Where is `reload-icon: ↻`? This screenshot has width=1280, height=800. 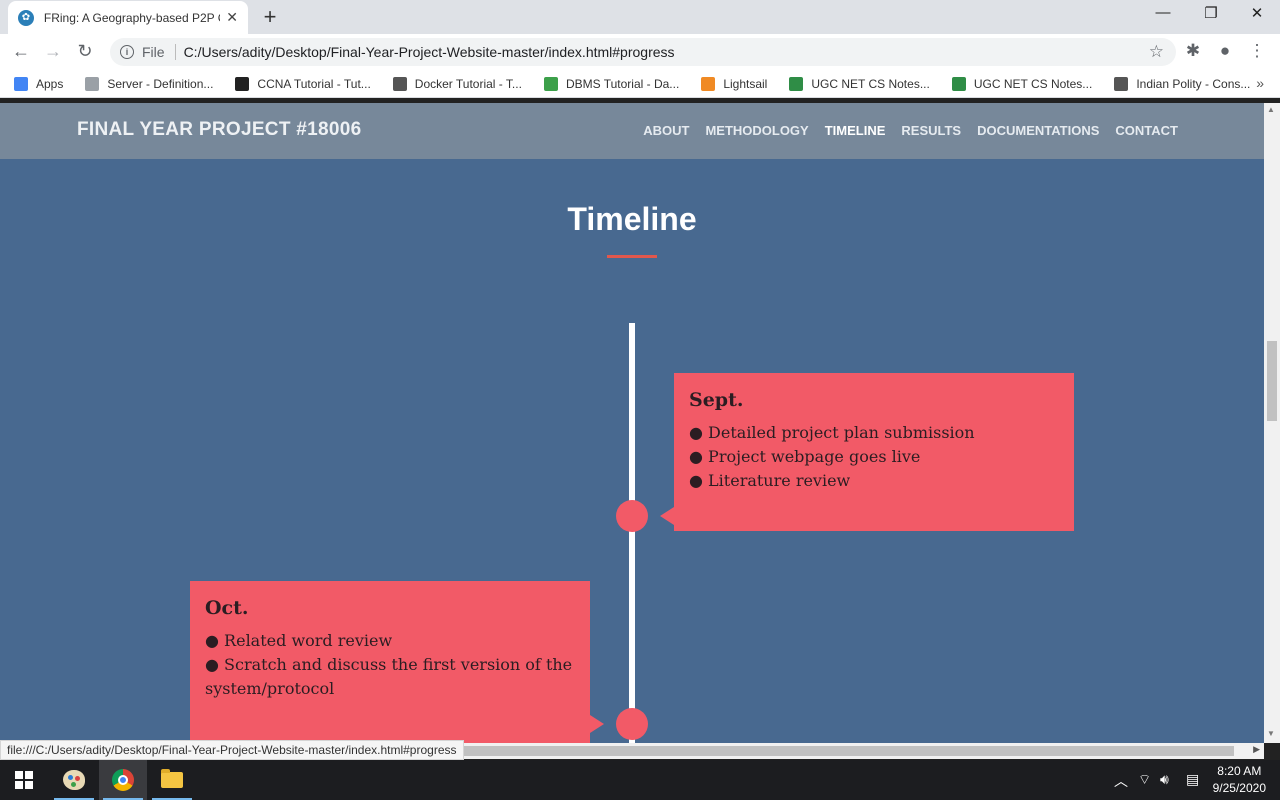
reload-icon: ↻ is located at coordinates (85, 51).